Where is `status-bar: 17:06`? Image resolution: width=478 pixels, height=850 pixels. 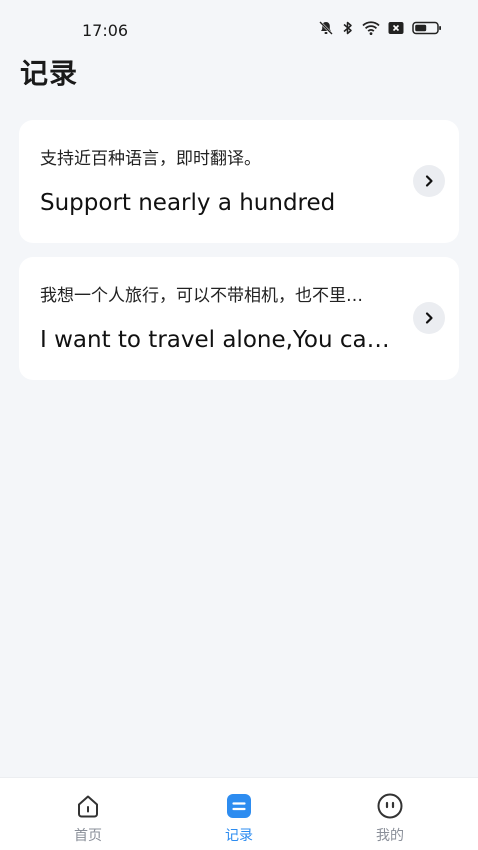
status-bar: 17:06 is located at coordinates (239, 24).